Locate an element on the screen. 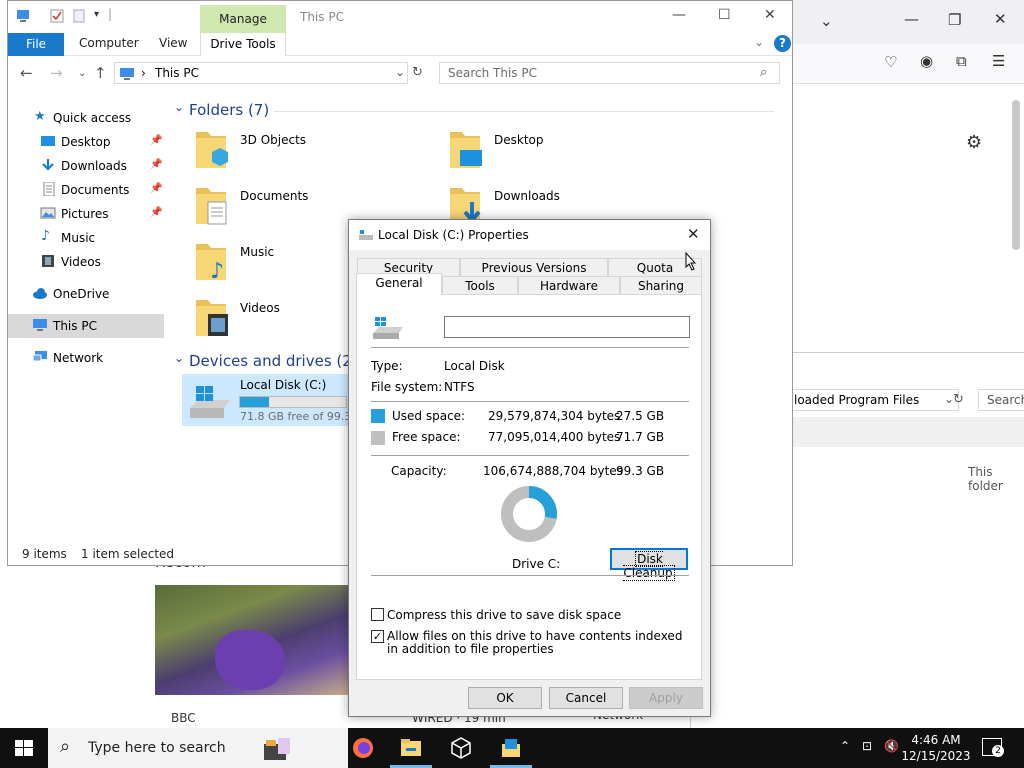 This screenshot has height=768, width=1024. address-dropdown-icon: ⌄ is located at coordinates (400, 72).